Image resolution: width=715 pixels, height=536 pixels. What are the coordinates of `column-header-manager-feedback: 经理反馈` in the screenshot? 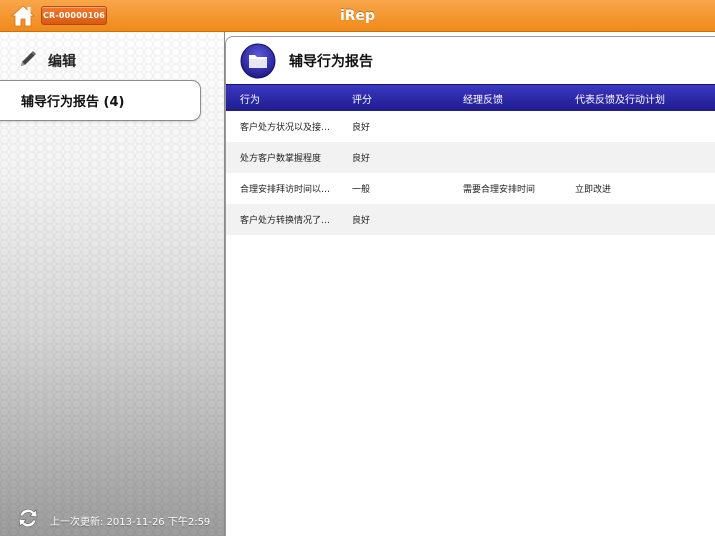 It's located at (504, 98).